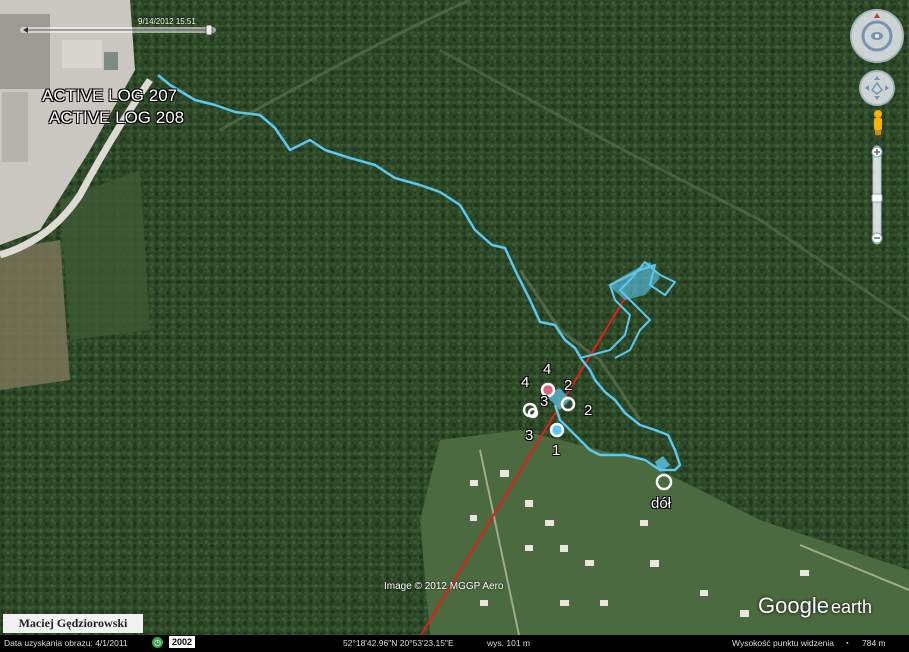  I want to click on streaming-icon: ◔, so click(847, 643).